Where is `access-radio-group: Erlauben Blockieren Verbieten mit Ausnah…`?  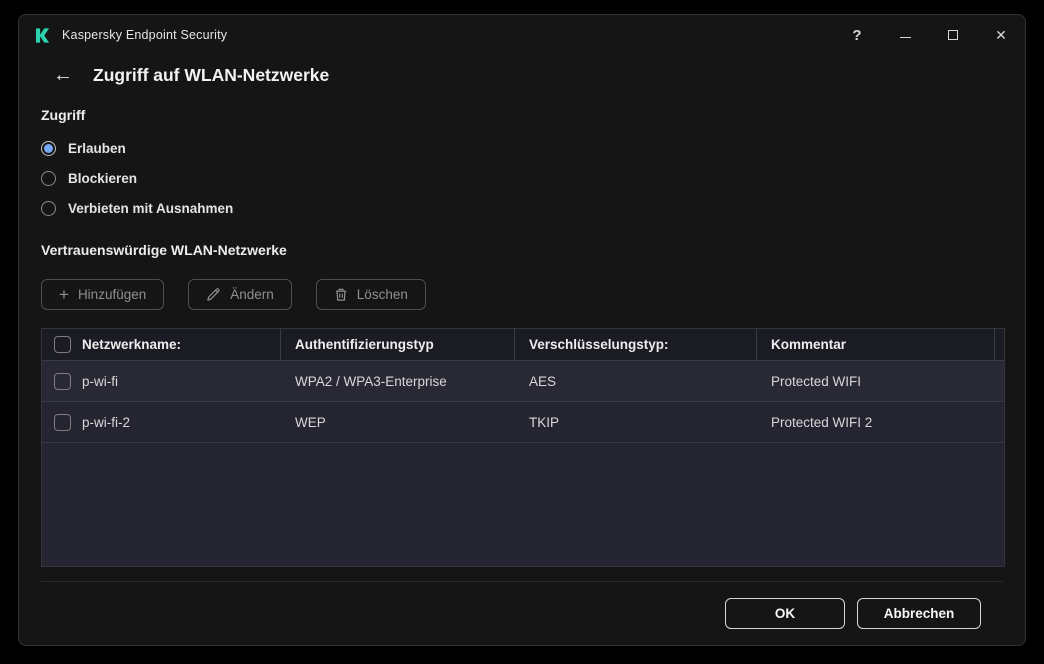
access-radio-group: Erlauben Blockieren Verbieten mit Ausnah… is located at coordinates (522, 178).